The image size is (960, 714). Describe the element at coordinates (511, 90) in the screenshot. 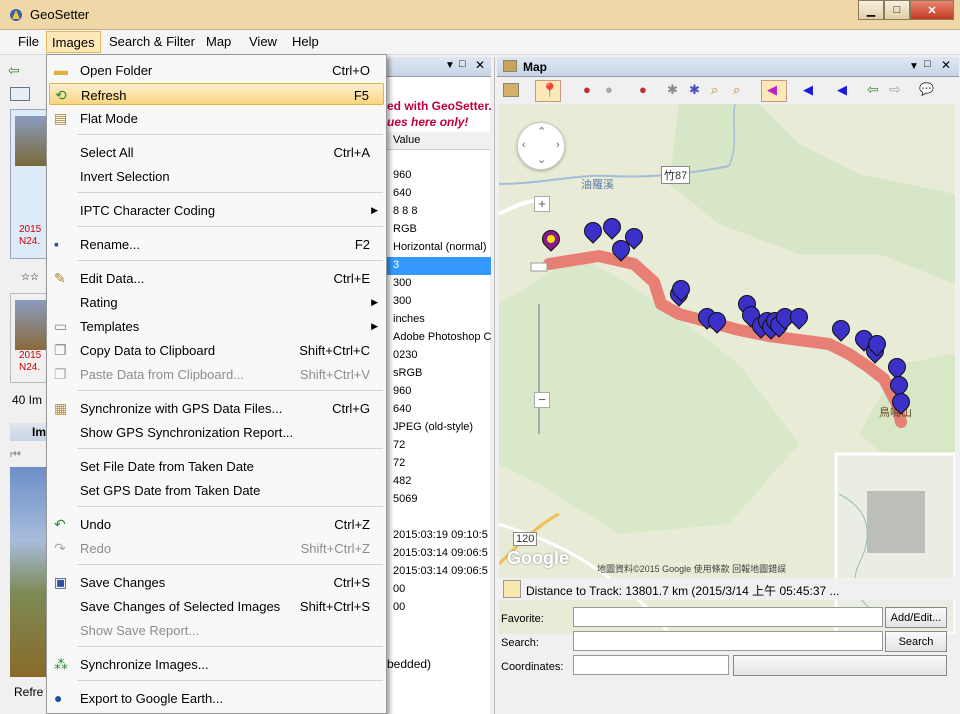

I see `map-type-icon` at that location.